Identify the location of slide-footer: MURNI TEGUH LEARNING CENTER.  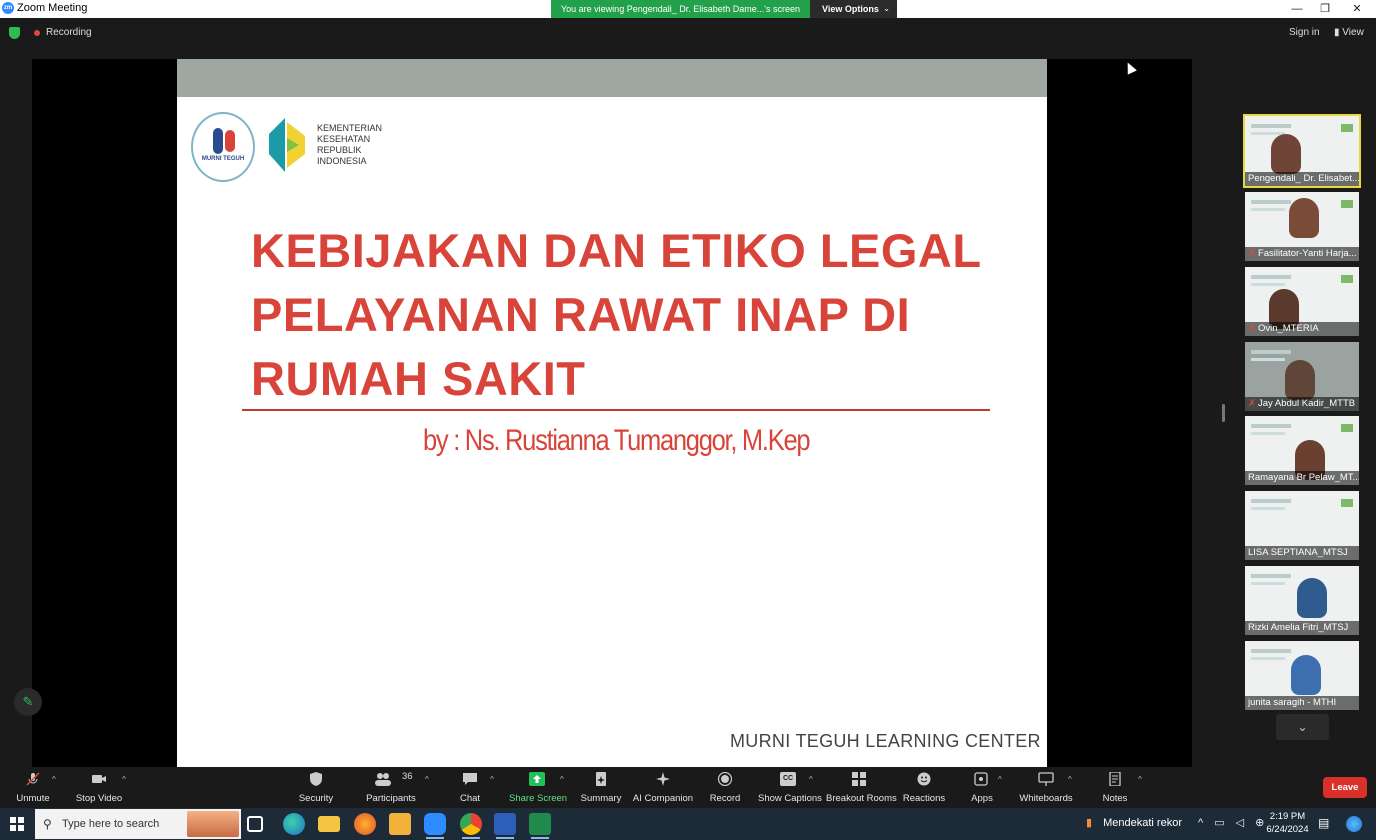
(885, 741).